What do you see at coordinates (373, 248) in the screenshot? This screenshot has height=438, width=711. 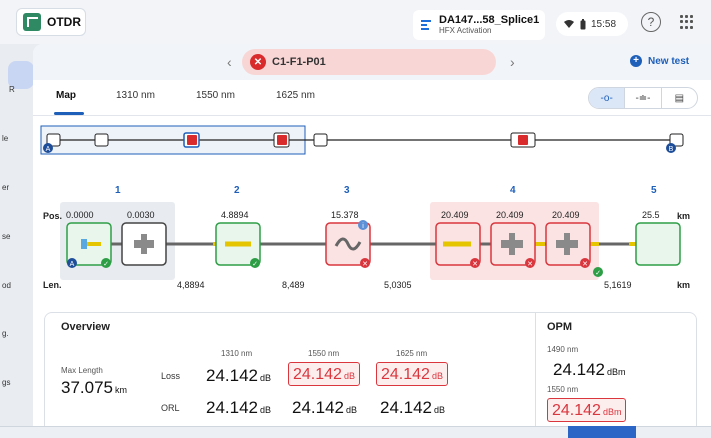 I see `link-map: A ✓ ✓ i ✕ ✕ ✕ ✕ ✓` at bounding box center [373, 248].